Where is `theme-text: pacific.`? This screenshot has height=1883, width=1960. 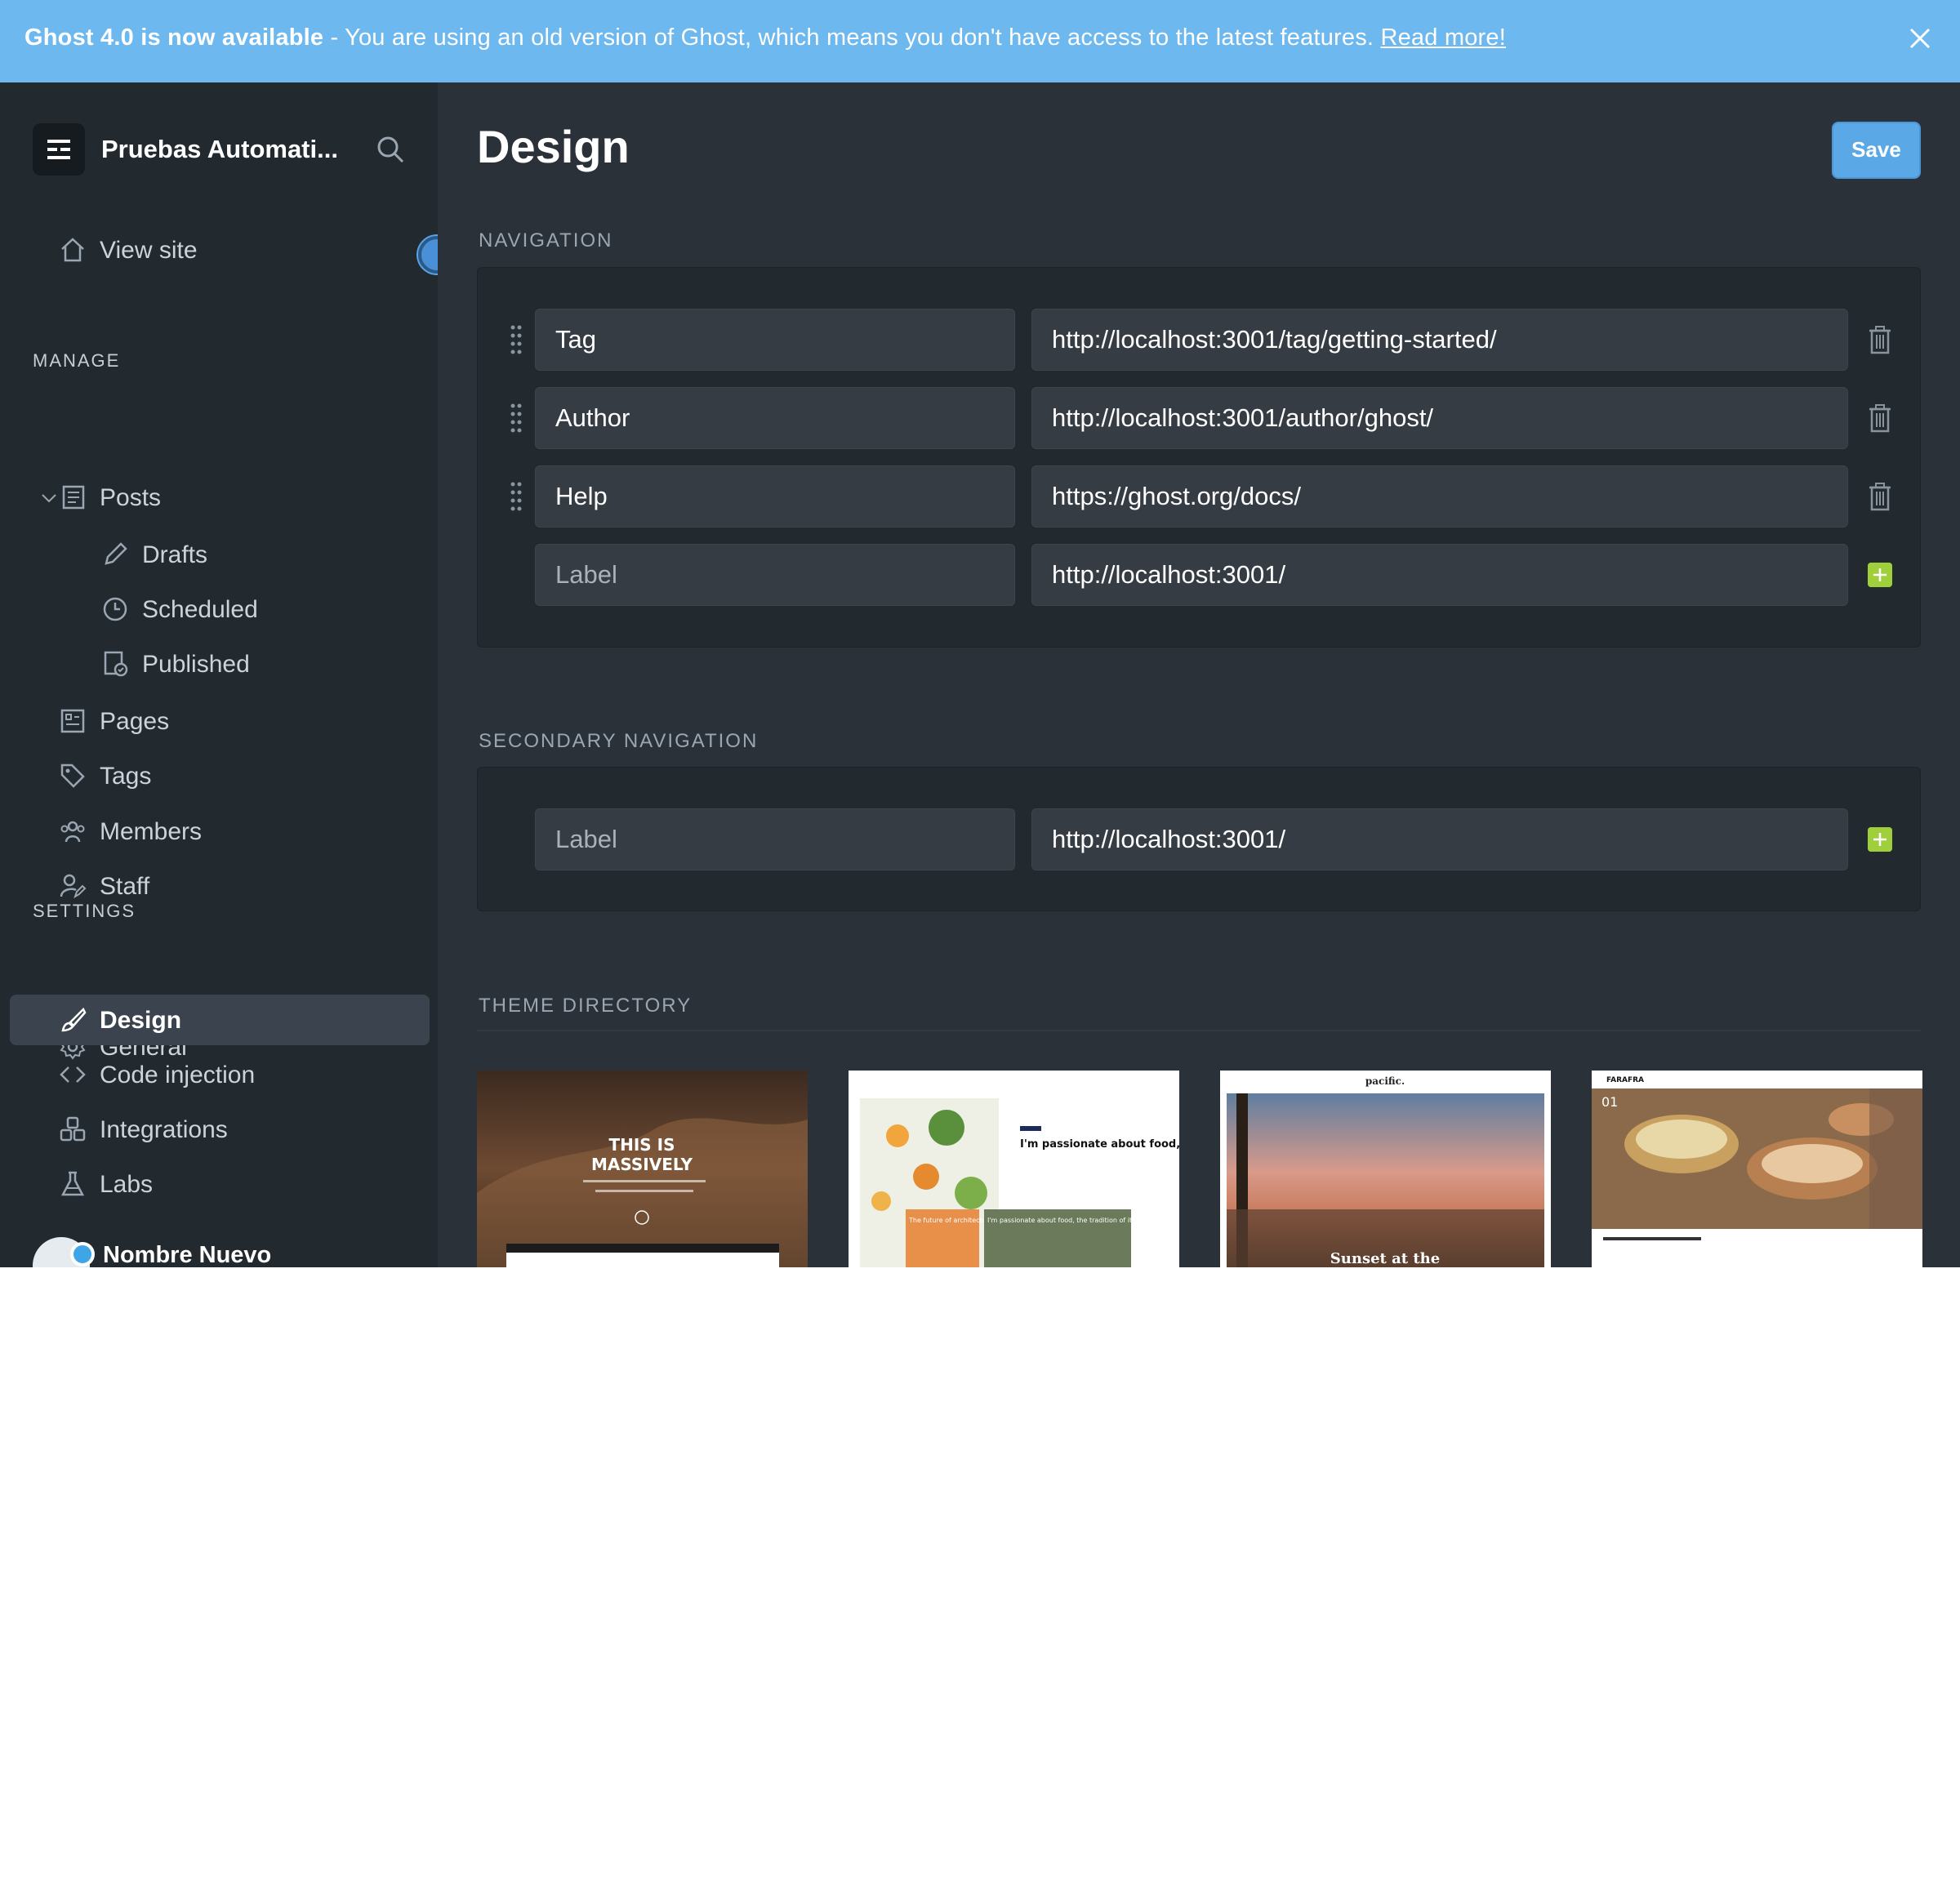 theme-text: pacific. is located at coordinates (1385, 1081).